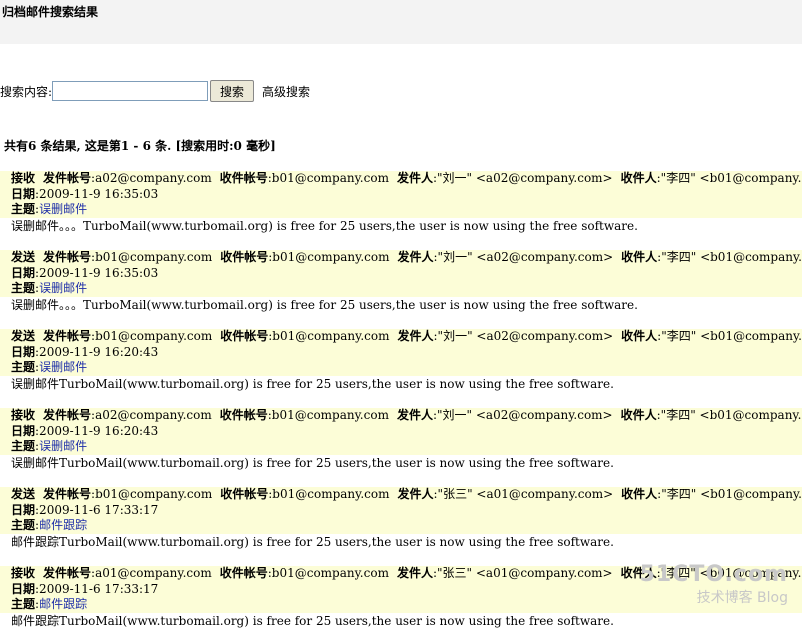 Image resolution: width=802 pixels, height=631 pixels. I want to click on date-value: :2009-11-6 17:33:17, so click(97, 509).